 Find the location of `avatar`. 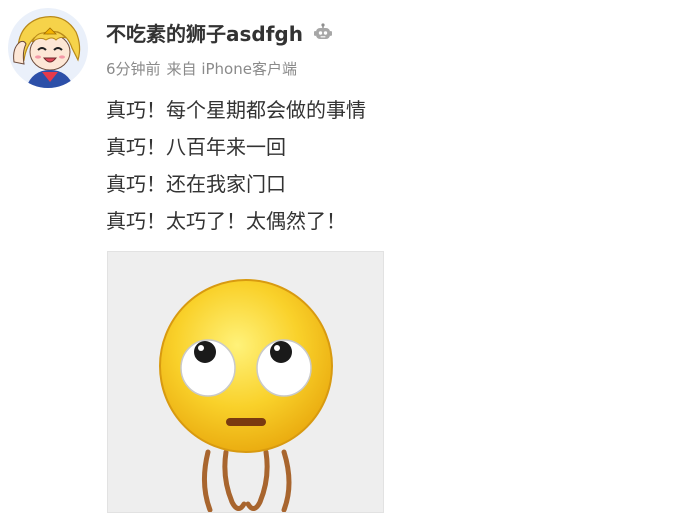

avatar is located at coordinates (48, 48).